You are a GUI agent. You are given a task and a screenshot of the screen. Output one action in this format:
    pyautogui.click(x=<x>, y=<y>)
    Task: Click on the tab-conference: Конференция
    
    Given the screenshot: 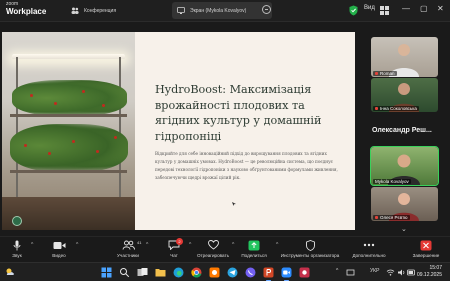 What is the action you would take?
    pyautogui.click(x=116, y=10)
    